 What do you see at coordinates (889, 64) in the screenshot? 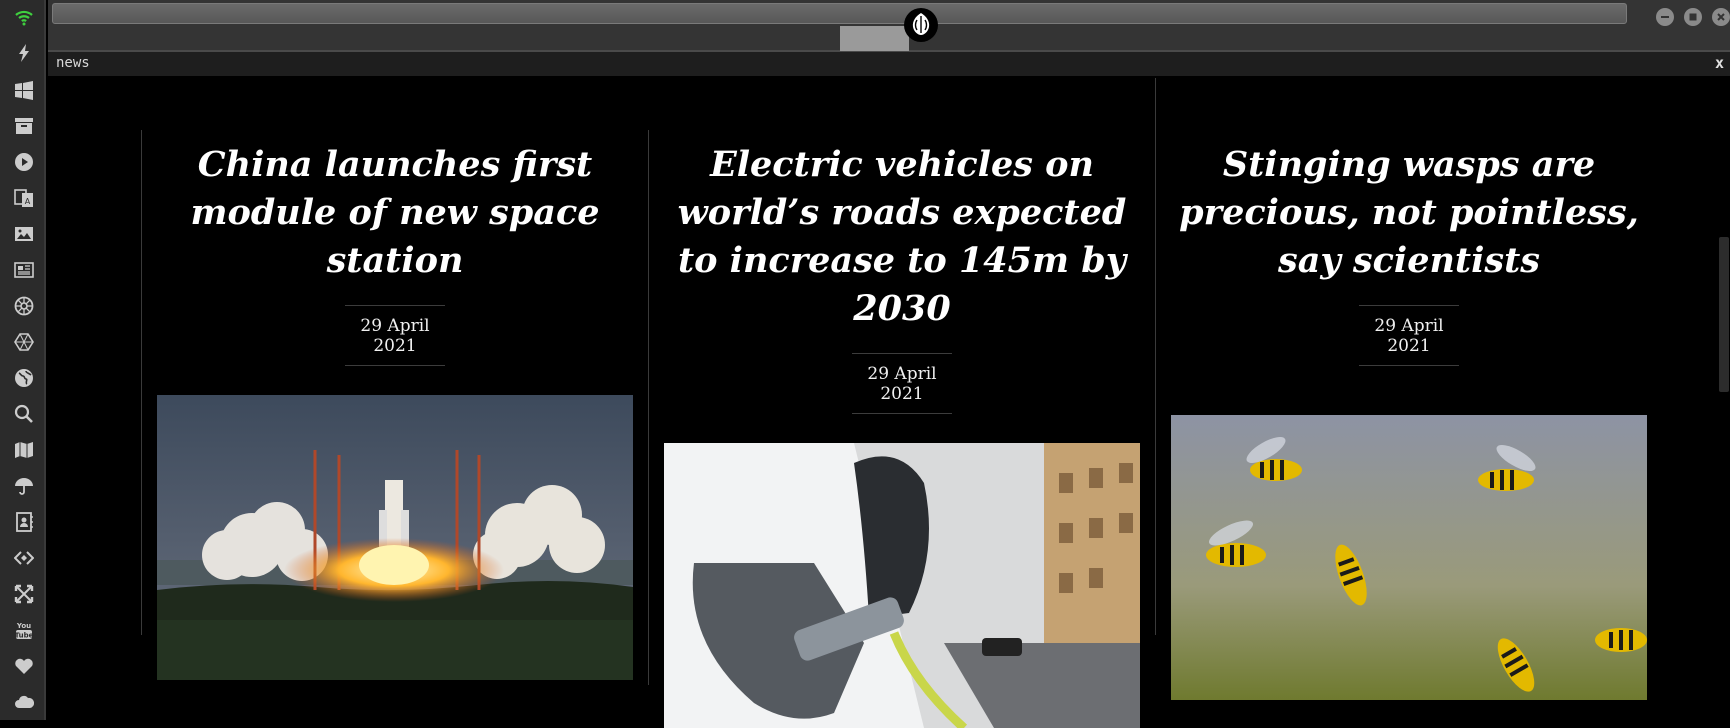
I see `panel-header: news x` at bounding box center [889, 64].